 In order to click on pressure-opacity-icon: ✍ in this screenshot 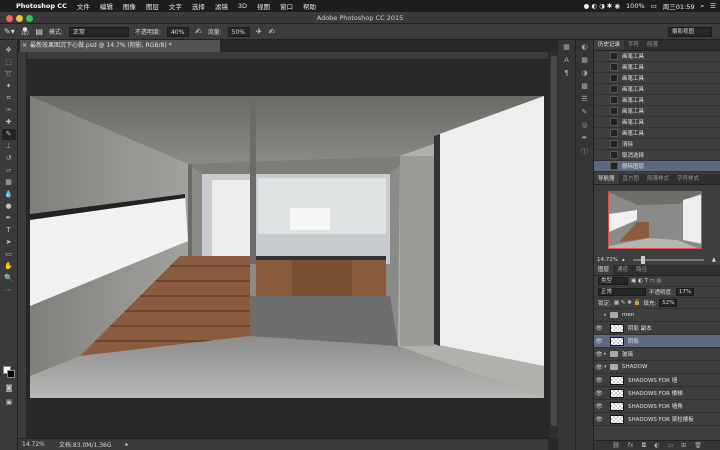, I will do `click(198, 31)`.